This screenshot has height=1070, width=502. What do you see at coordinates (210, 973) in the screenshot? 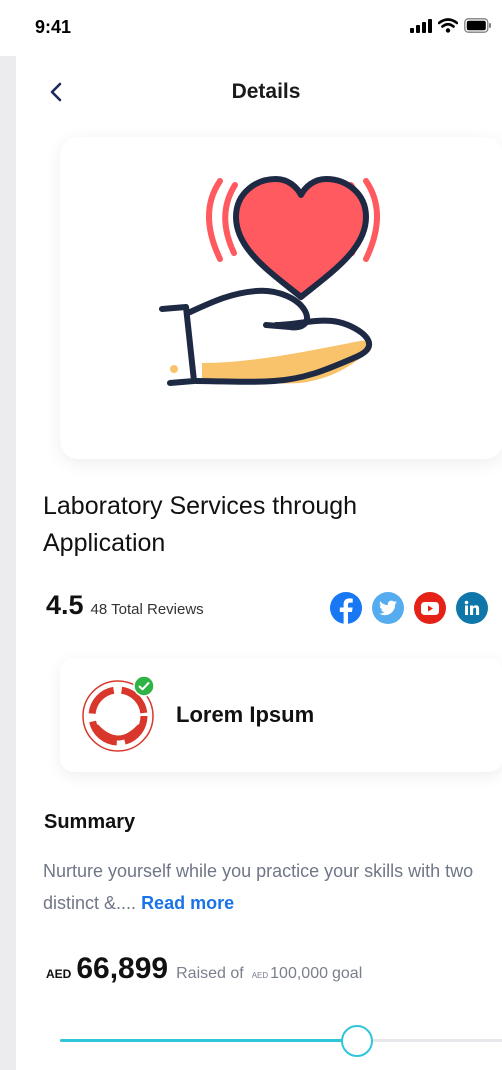
I see `raised-label: Raised of` at bounding box center [210, 973].